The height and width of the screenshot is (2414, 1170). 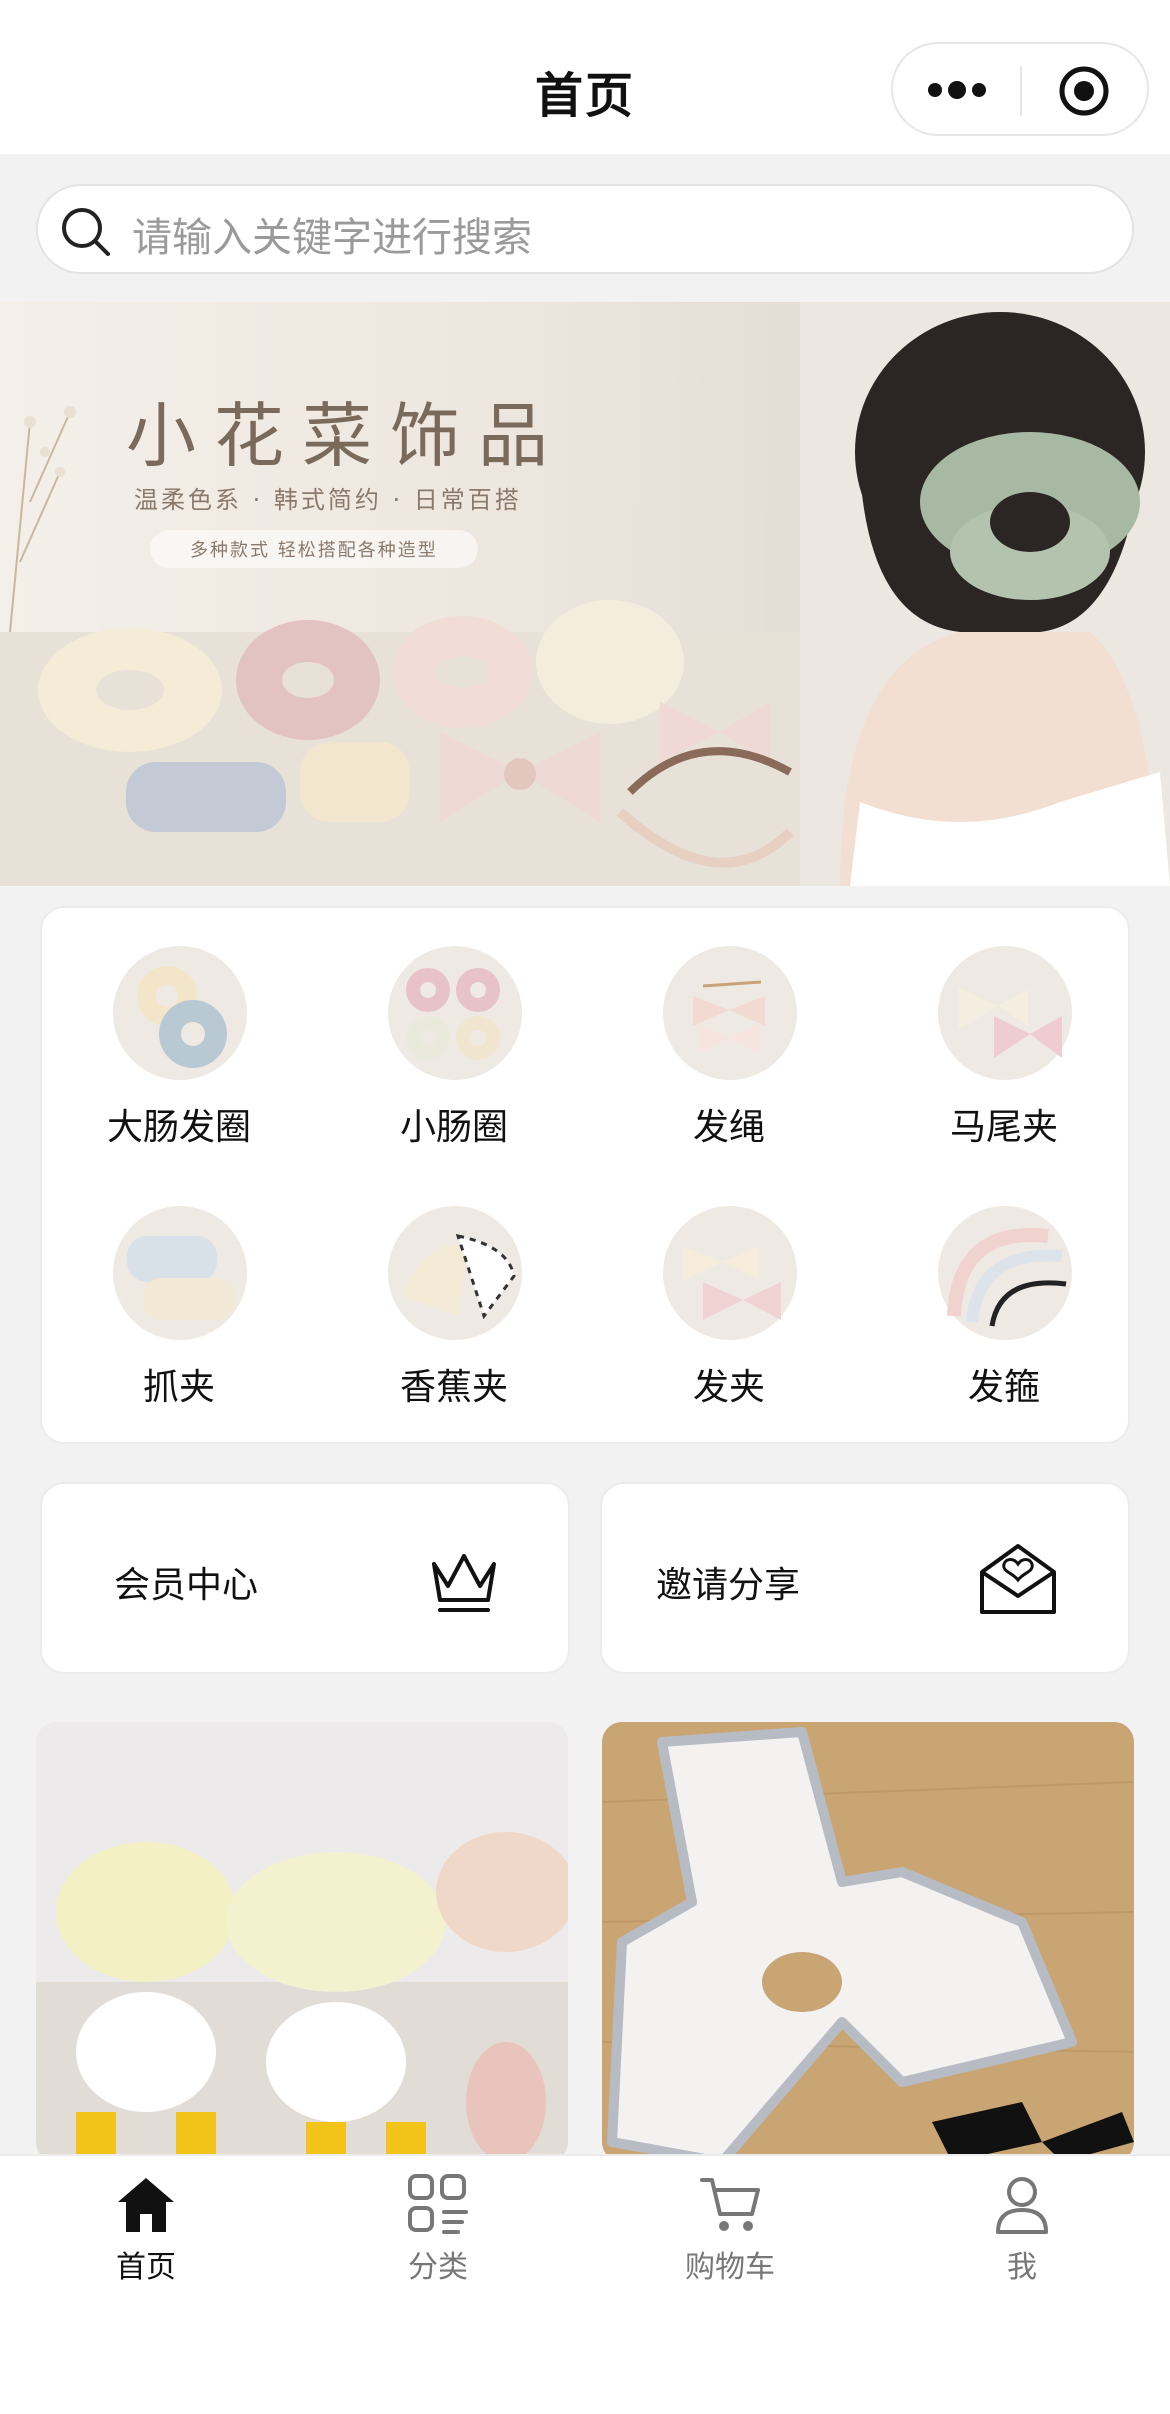 I want to click on search-bar: 请输入关键字进行搜索, so click(x=585, y=229).